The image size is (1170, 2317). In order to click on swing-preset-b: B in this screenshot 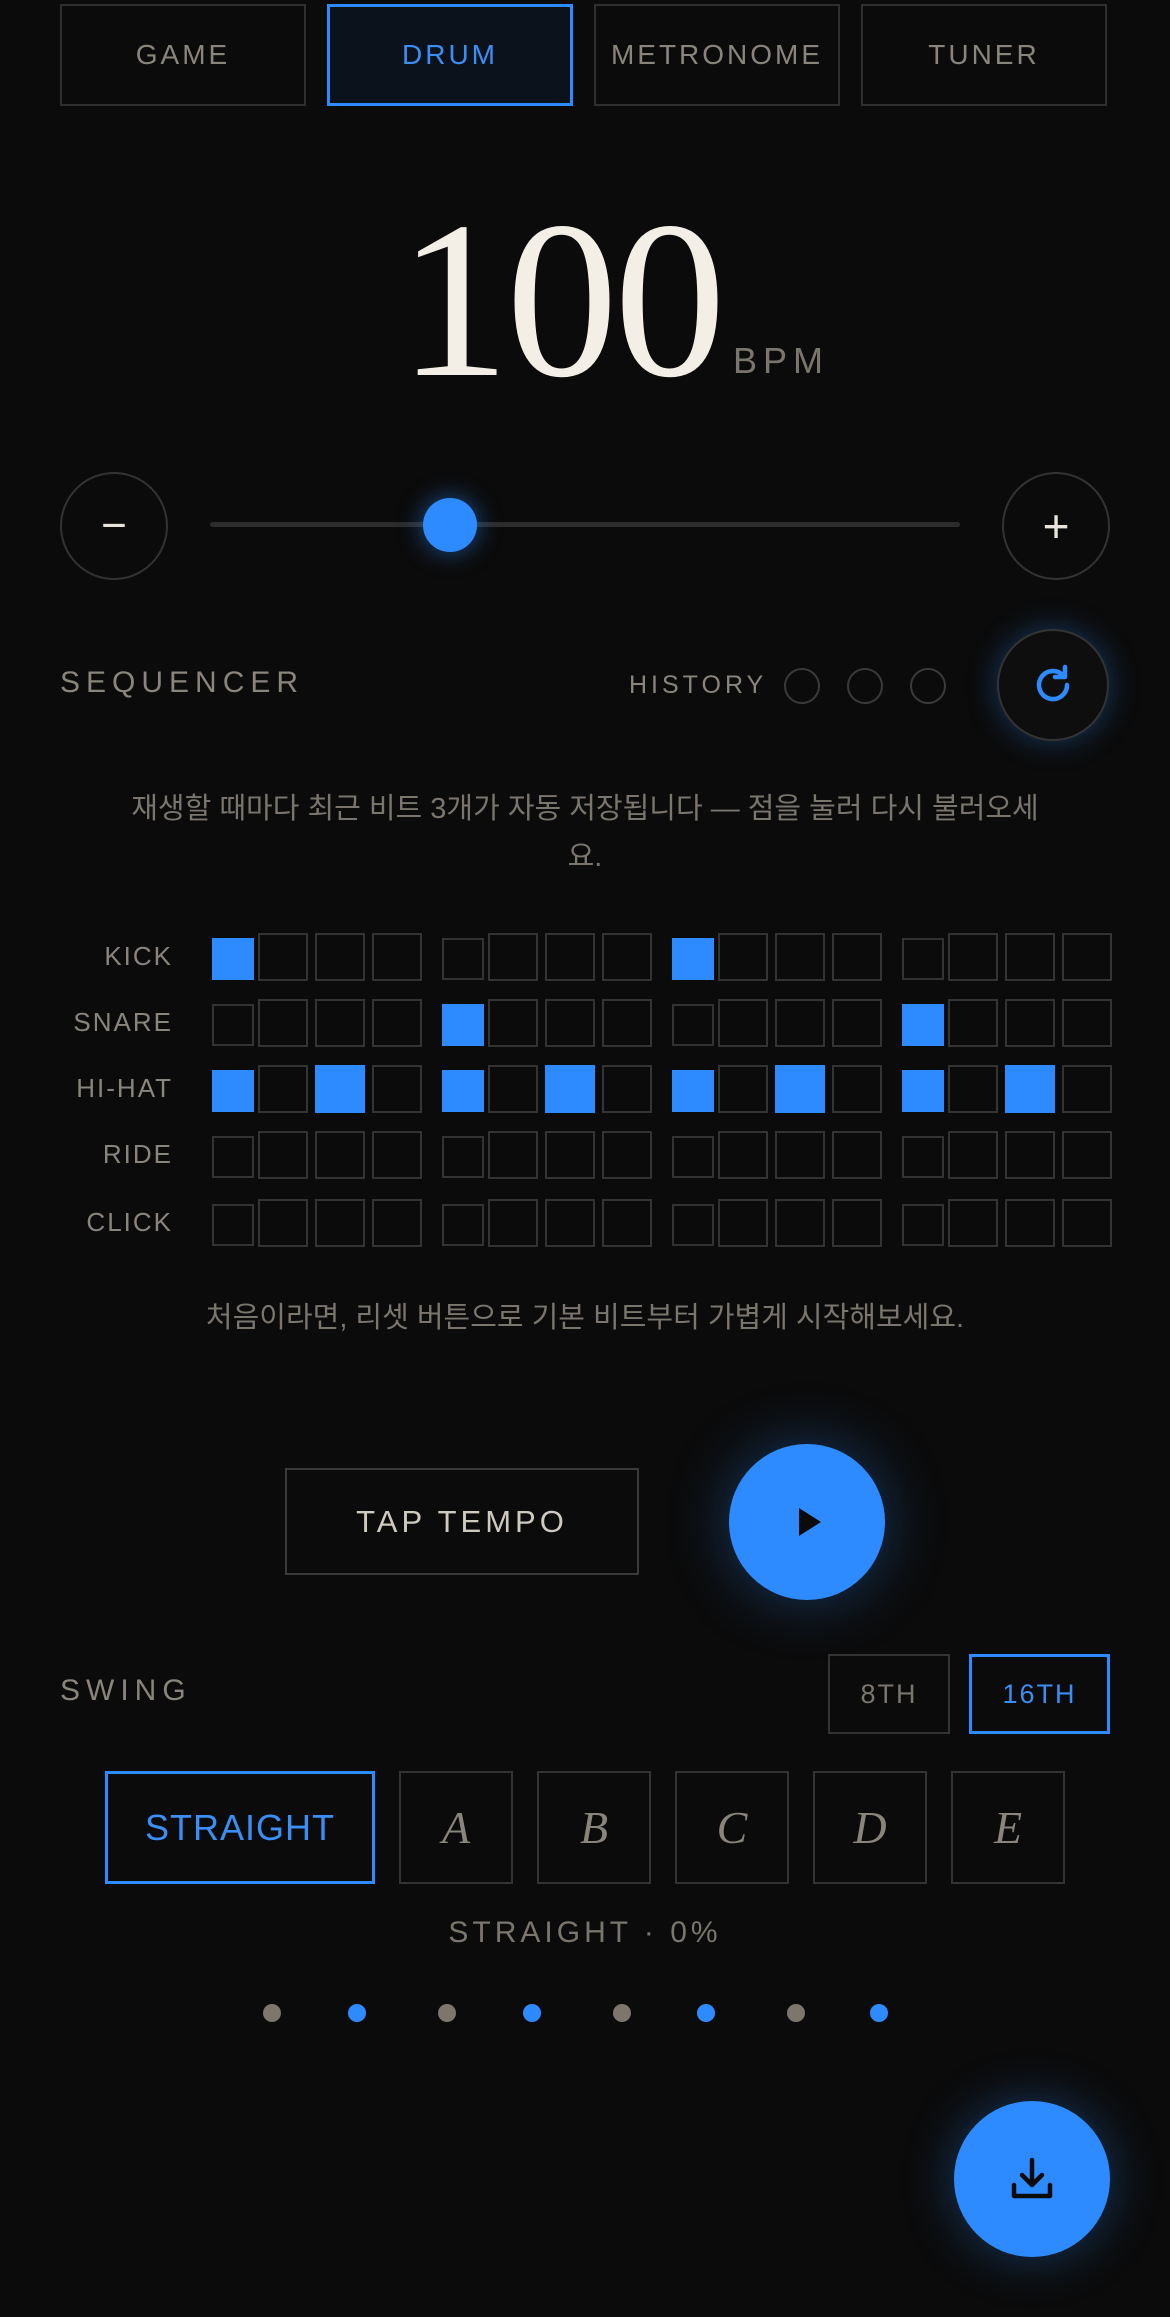, I will do `click(594, 1827)`.